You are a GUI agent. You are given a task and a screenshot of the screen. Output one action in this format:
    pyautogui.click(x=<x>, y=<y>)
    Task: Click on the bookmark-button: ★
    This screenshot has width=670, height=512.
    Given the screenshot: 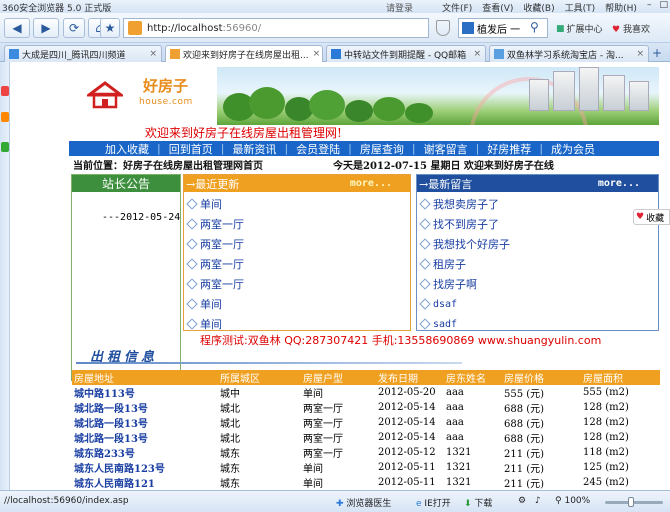 What is the action you would take?
    pyautogui.click(x=110, y=28)
    